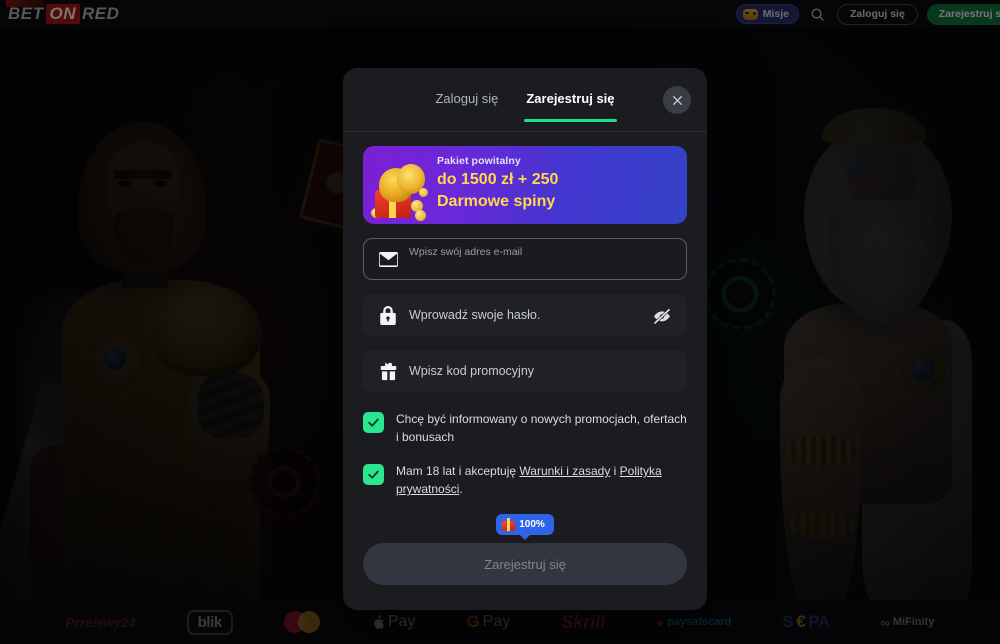 The height and width of the screenshot is (644, 1000). I want to click on bonus-status-badge: 100%, so click(525, 524).